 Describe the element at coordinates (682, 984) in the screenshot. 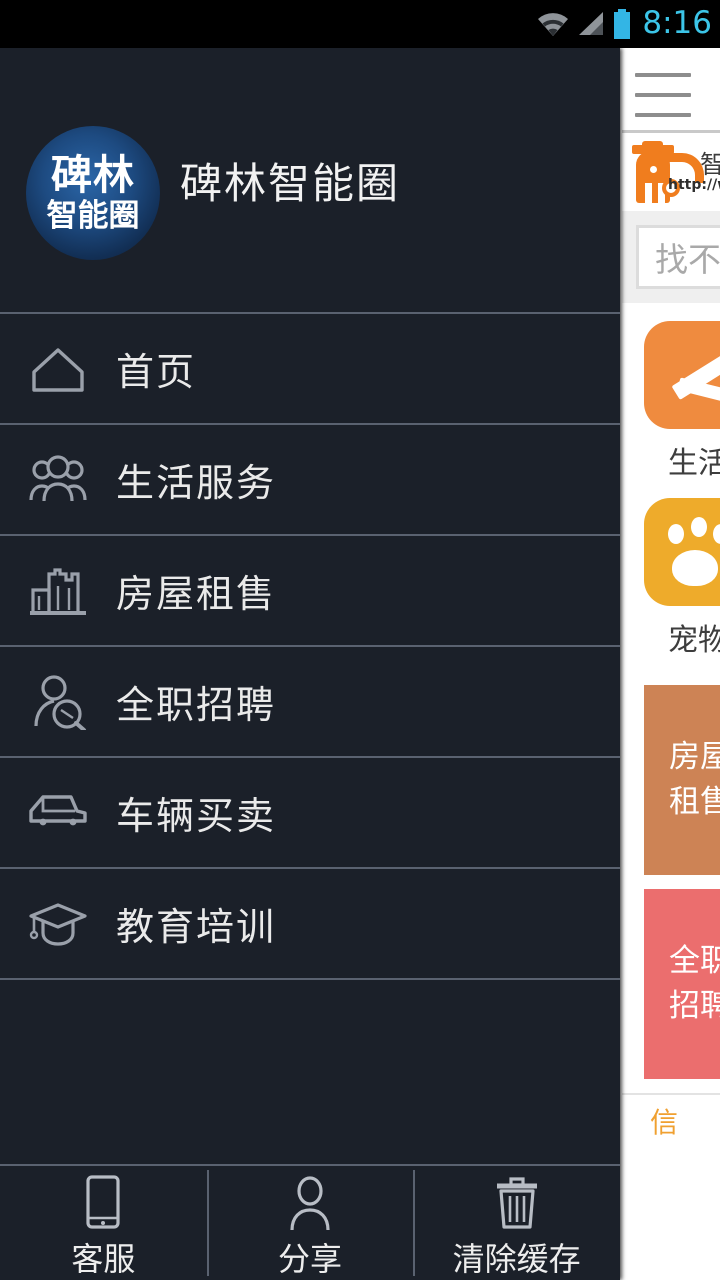

I see `card-jobs: 全职 招聘` at that location.